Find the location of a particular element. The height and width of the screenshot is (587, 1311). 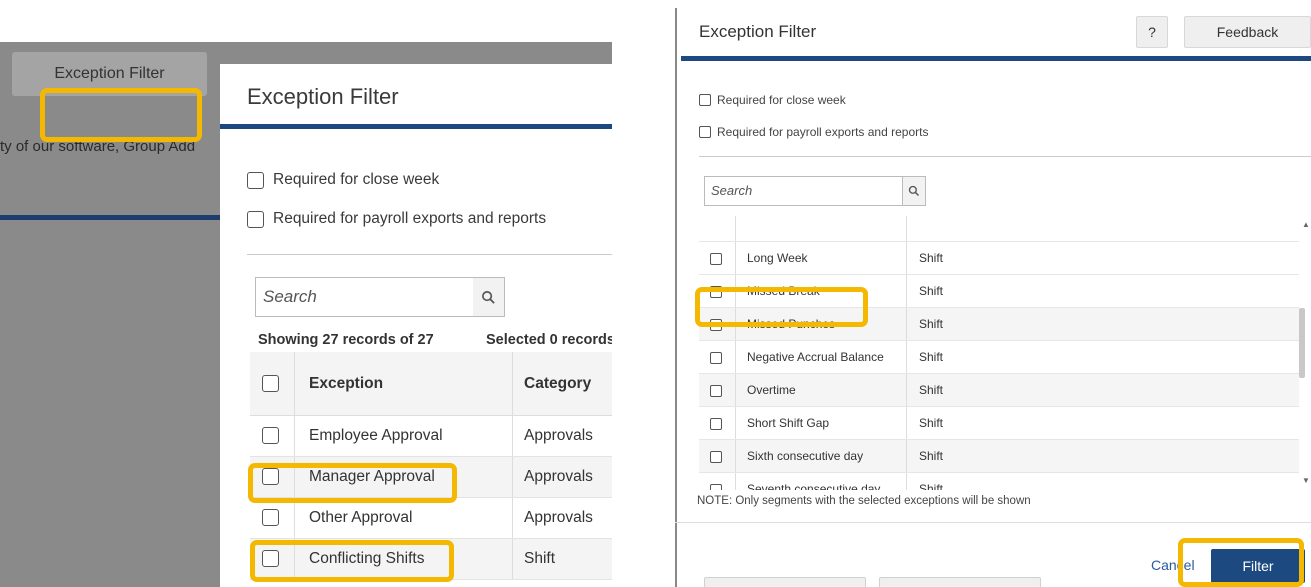

search-box: Search is located at coordinates (380, 297).